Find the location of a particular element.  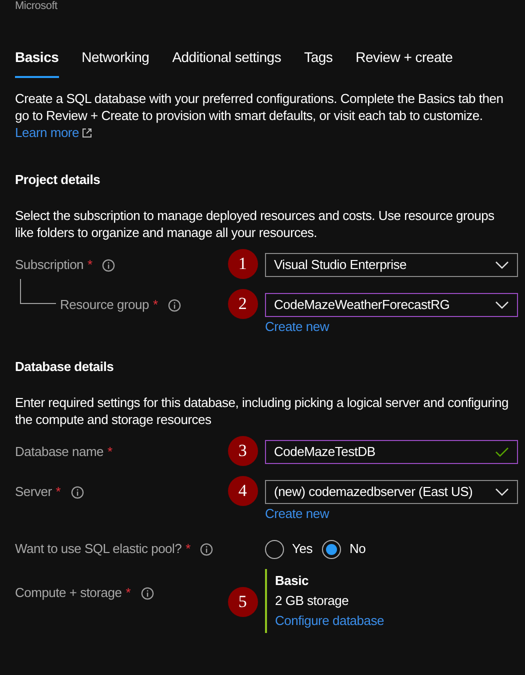

tier-name: Basic is located at coordinates (292, 581).